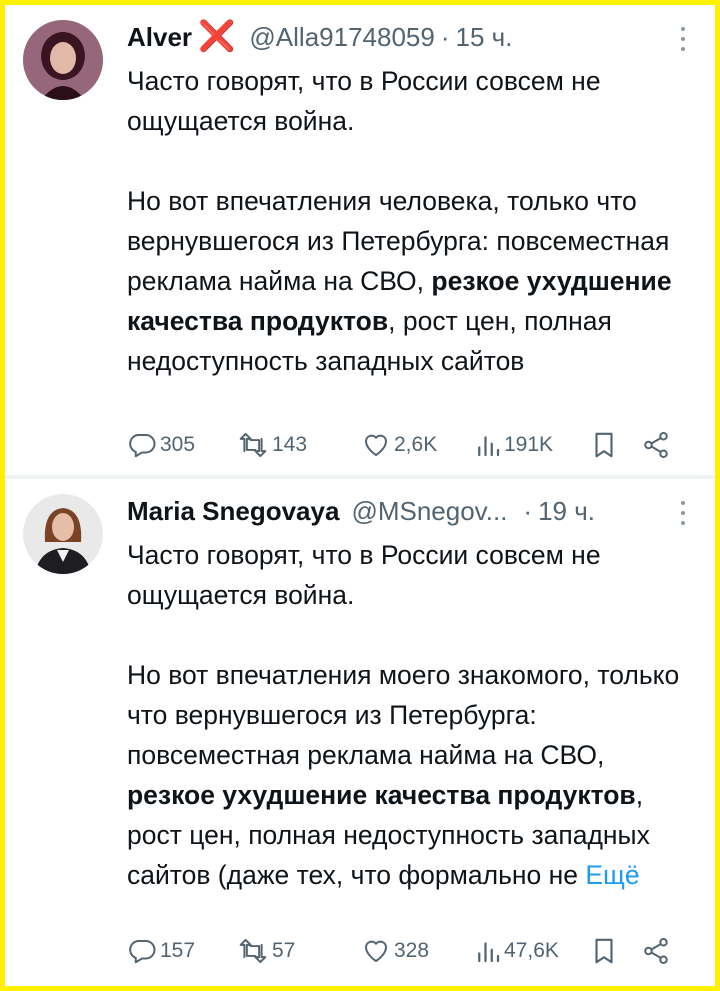 This screenshot has height=991, width=720. Describe the element at coordinates (341, 37) in the screenshot. I see `author-handle: @Alla91748059` at that location.